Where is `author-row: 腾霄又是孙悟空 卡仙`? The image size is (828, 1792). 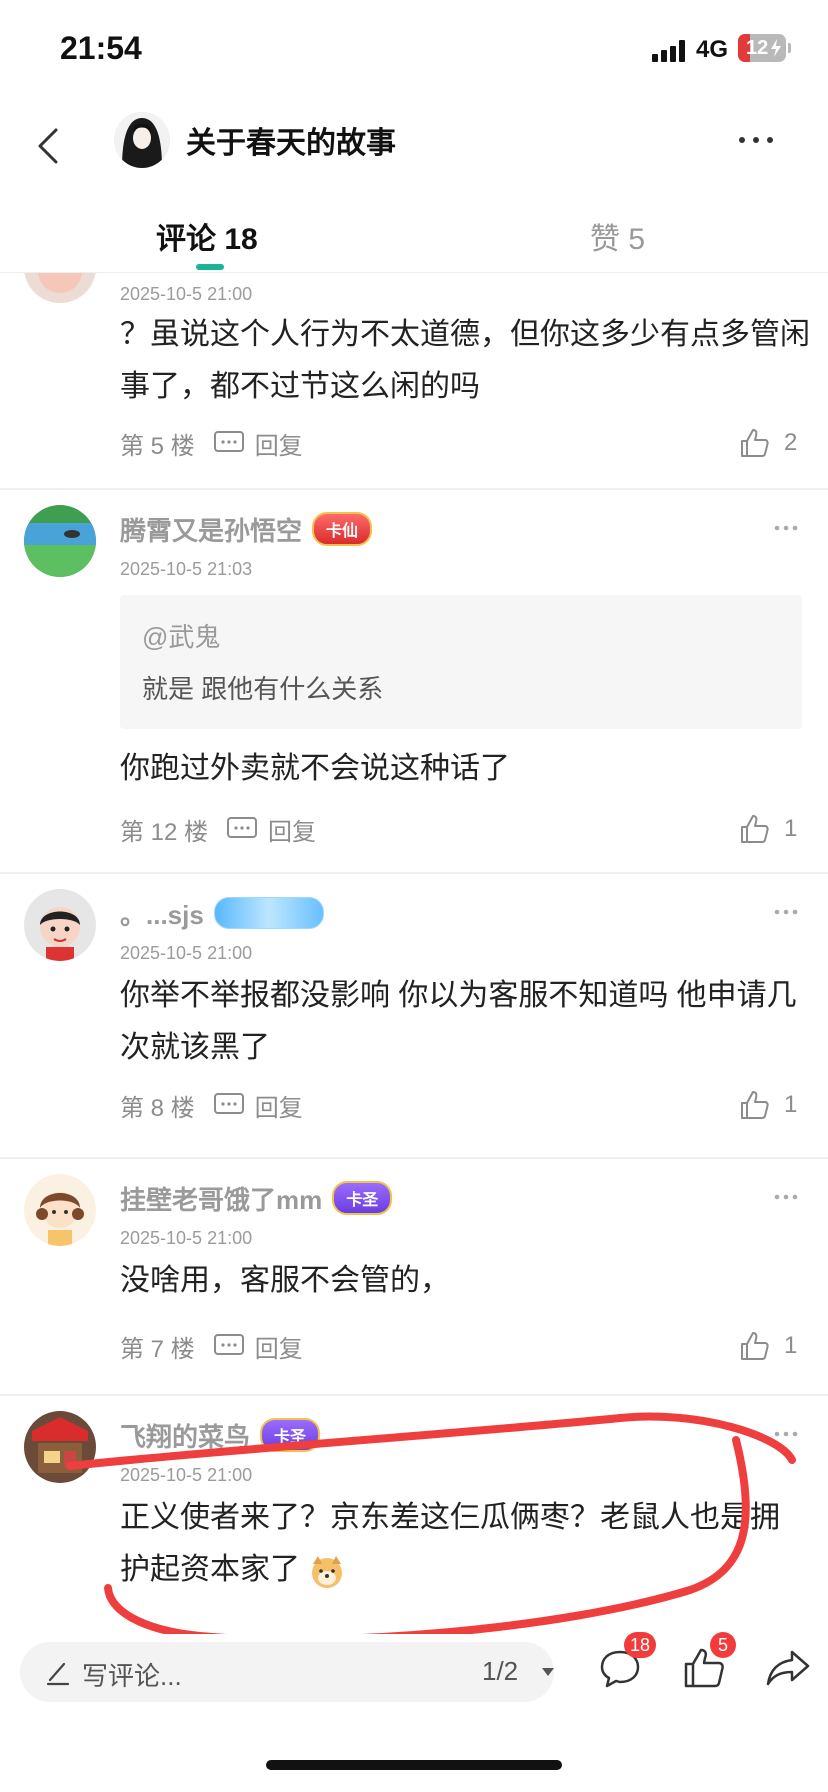
author-row: 腾霄又是孙悟空 卡仙 is located at coordinates (246, 529).